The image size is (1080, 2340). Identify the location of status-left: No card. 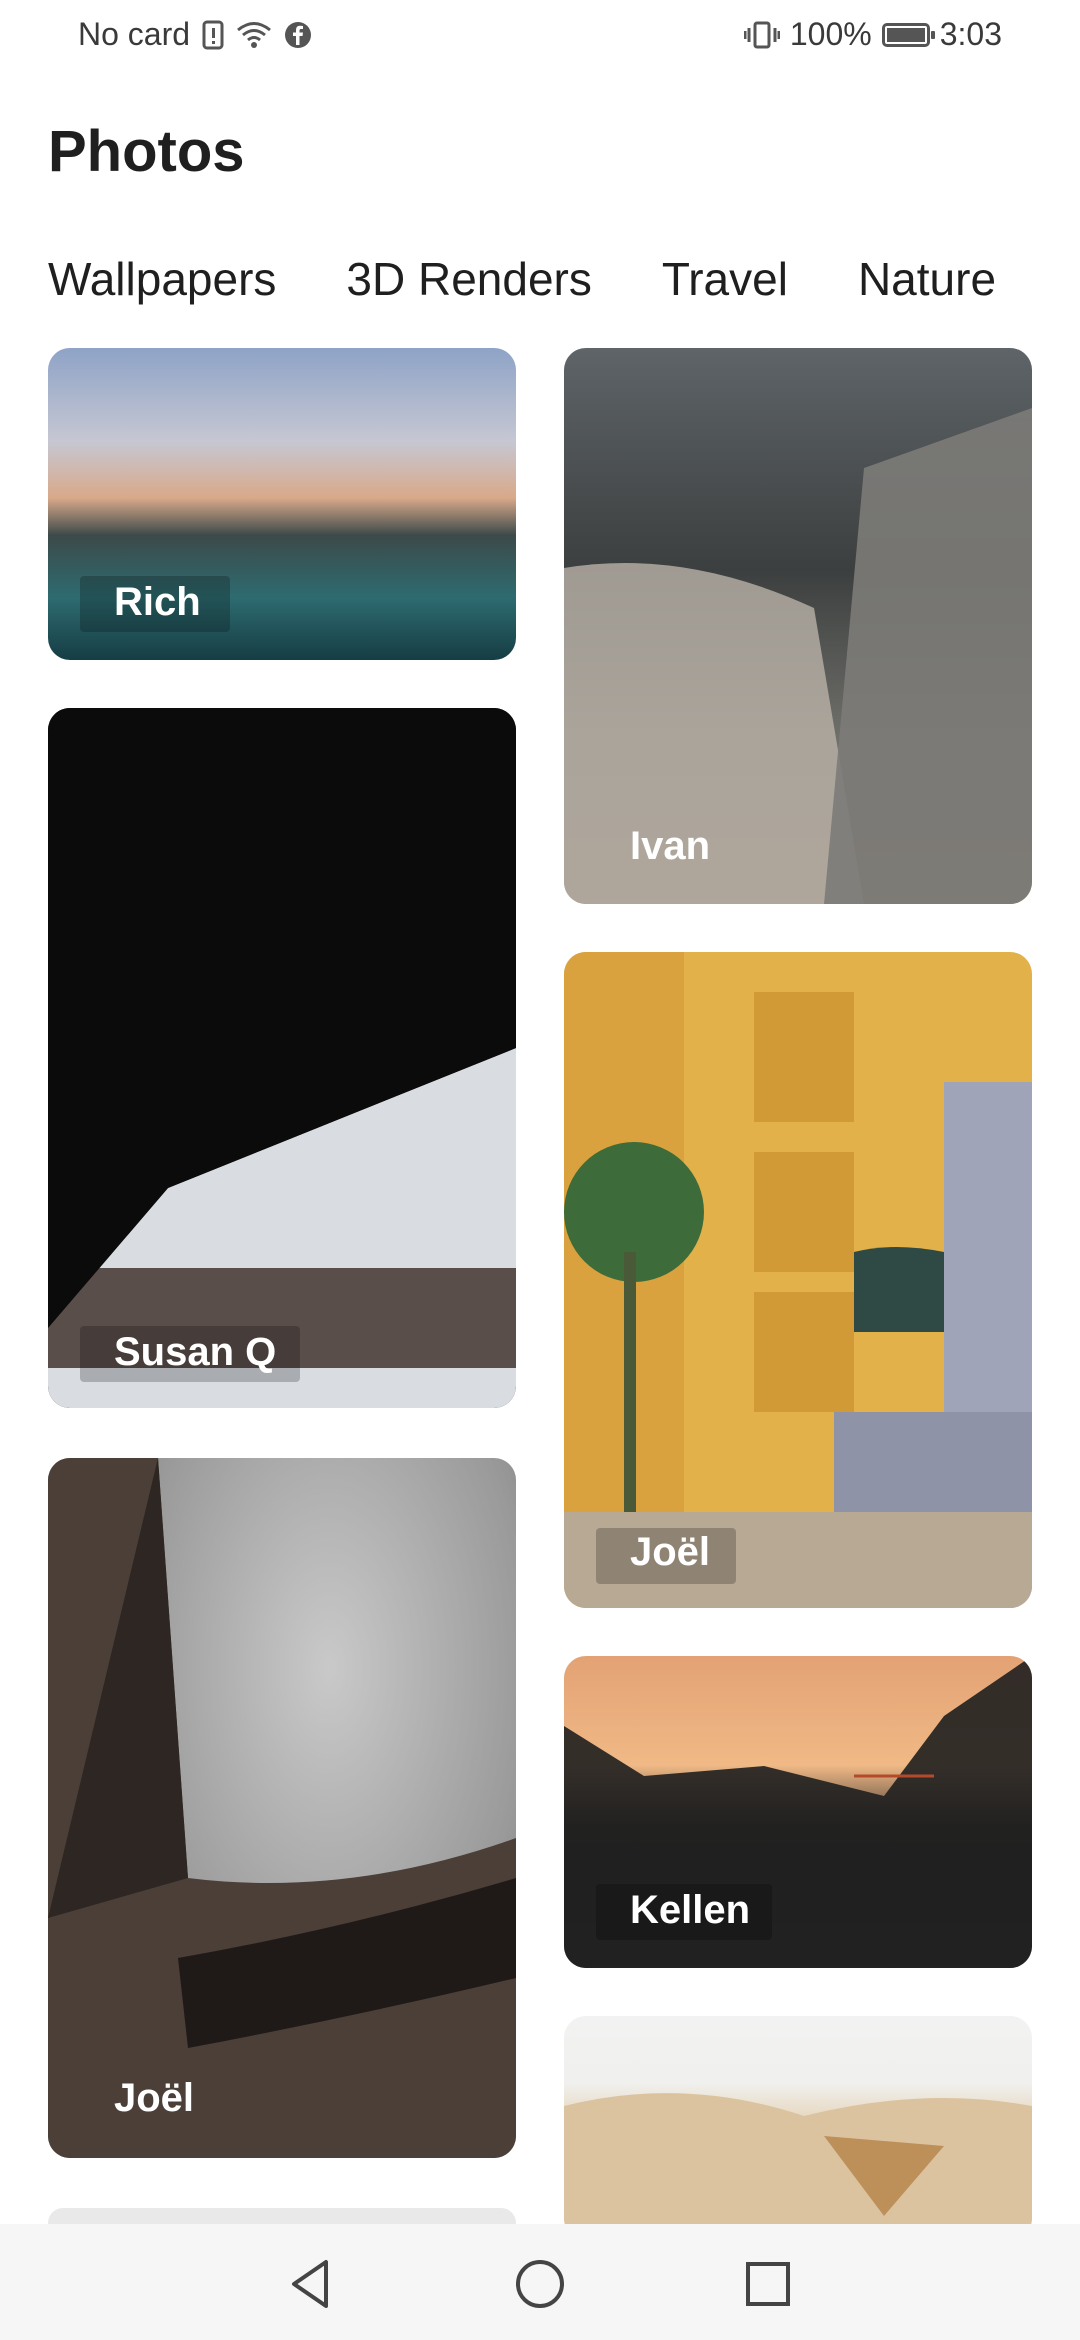
(195, 34).